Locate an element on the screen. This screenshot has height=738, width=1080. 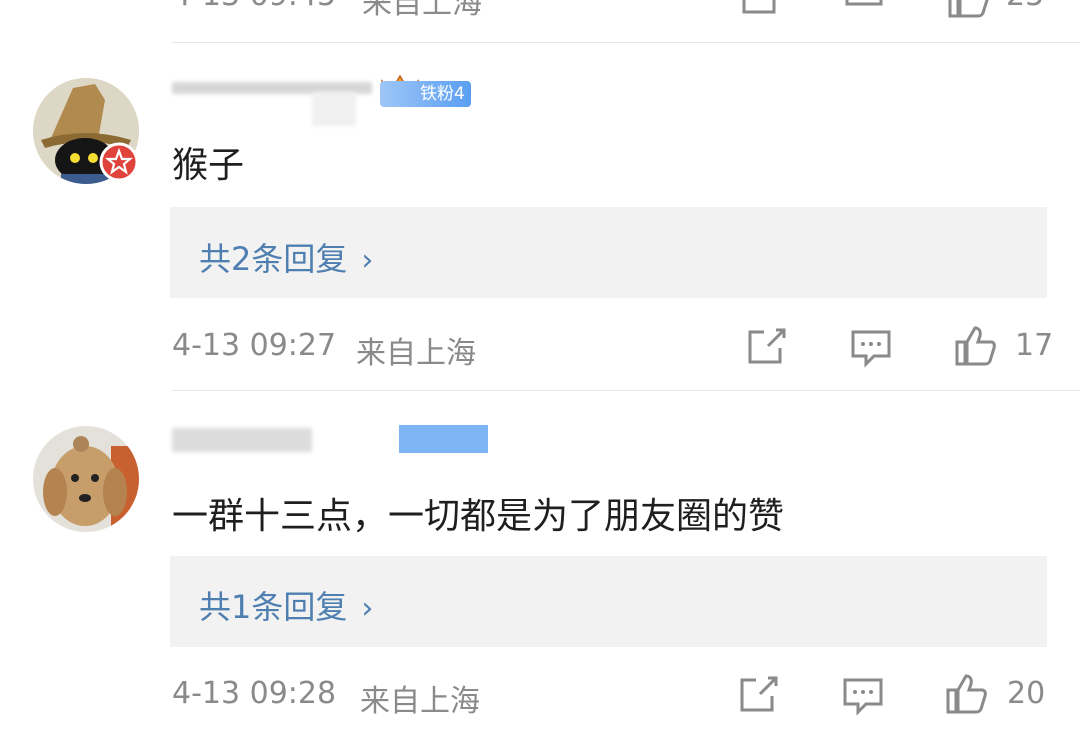
member-badge is located at coordinates (443, 439).